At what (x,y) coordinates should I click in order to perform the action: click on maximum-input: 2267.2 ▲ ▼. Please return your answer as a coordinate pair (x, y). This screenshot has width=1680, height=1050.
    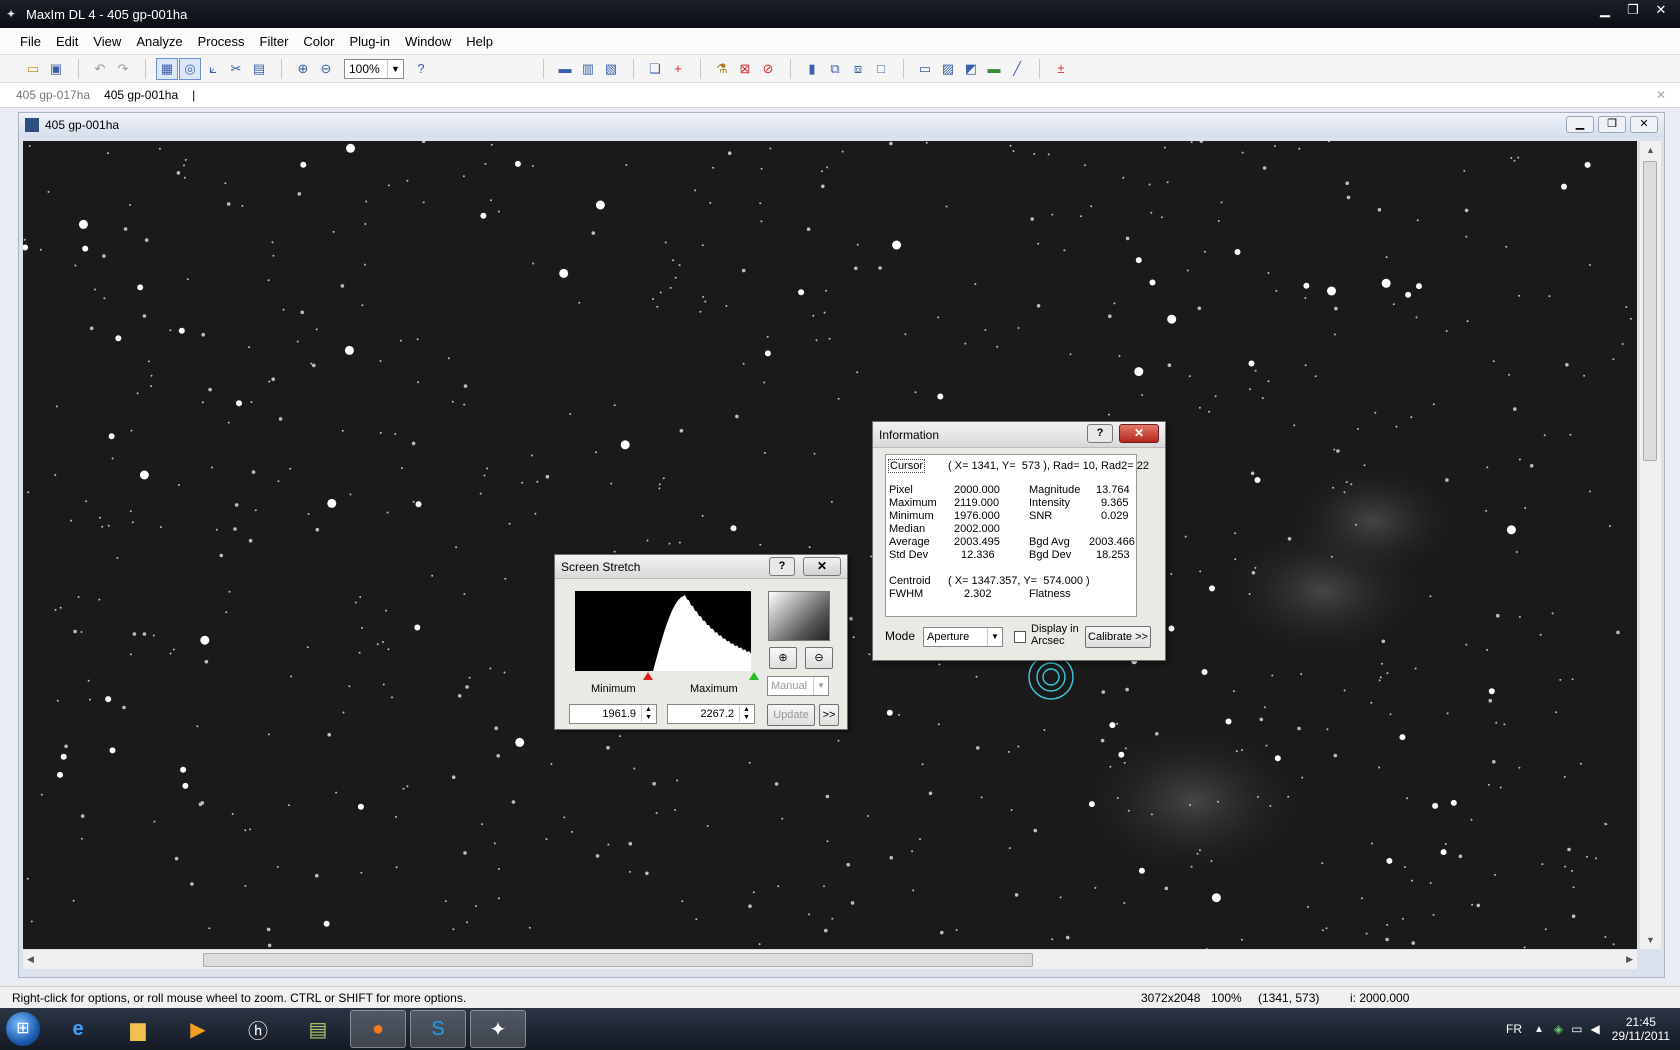
    Looking at the image, I should click on (711, 714).